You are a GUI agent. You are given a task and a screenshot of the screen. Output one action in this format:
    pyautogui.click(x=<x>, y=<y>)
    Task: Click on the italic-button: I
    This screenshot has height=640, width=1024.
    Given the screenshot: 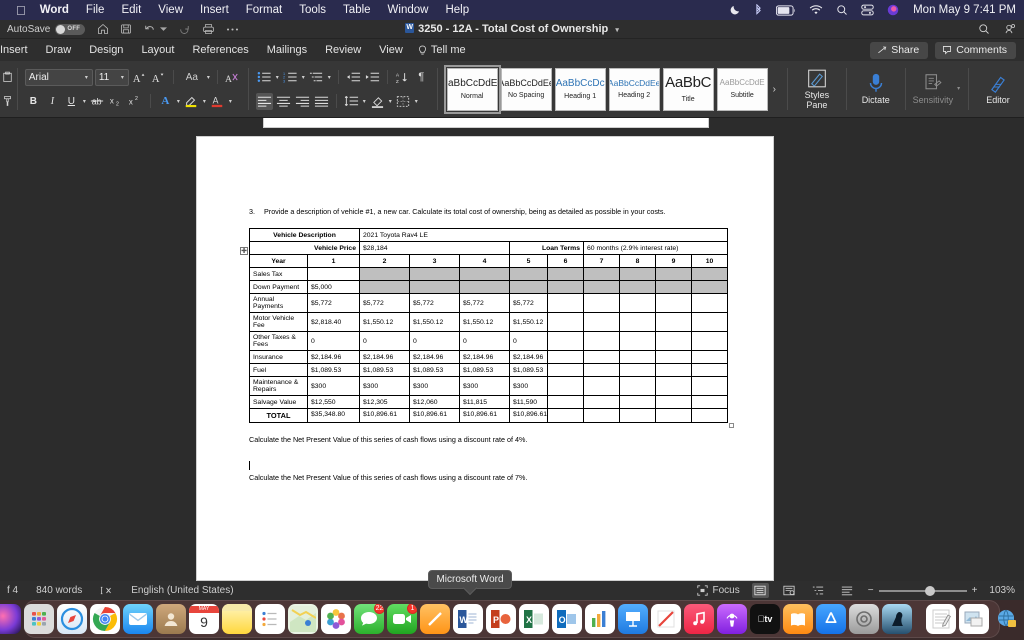 What is the action you would take?
    pyautogui.click(x=52, y=101)
    